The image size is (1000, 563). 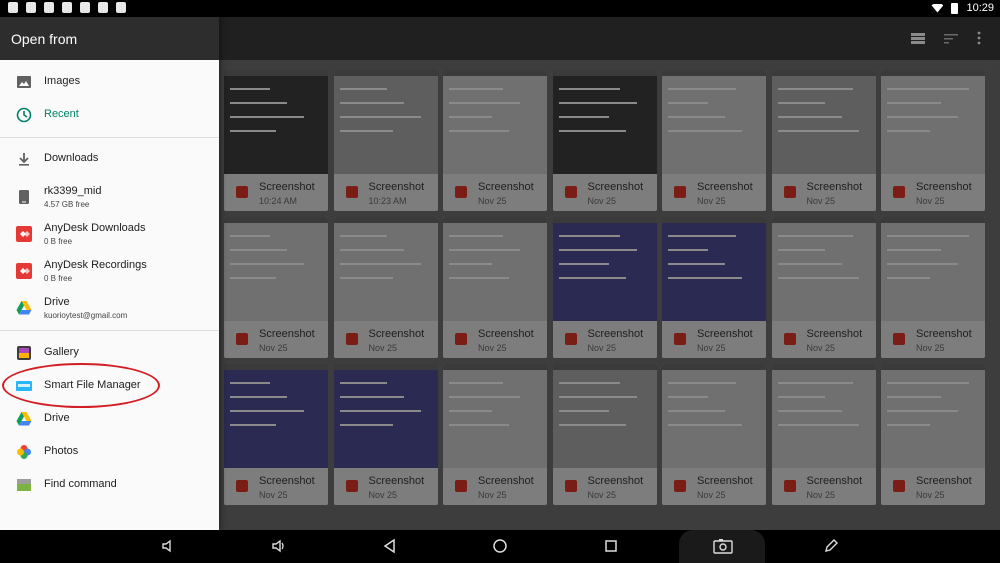 I want to click on sort-icon, so click(x=951, y=38).